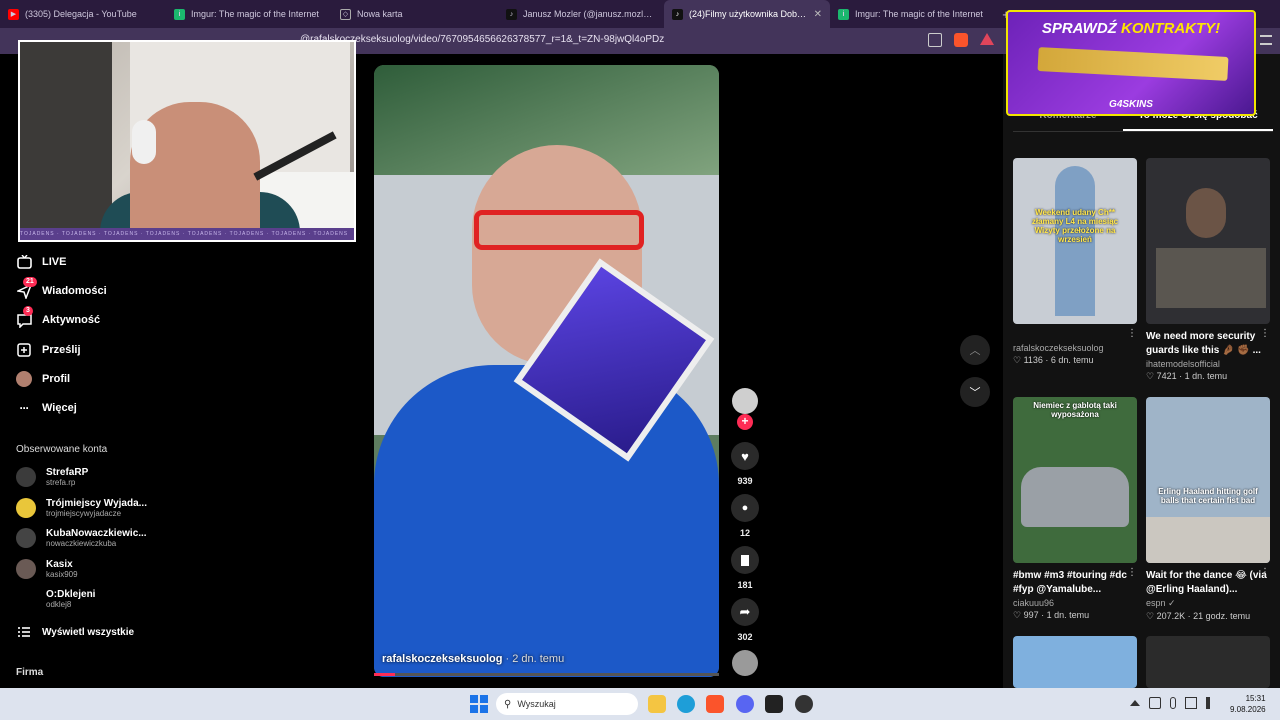 Image resolution: width=1280 pixels, height=720 pixels. What do you see at coordinates (804, 704) in the screenshot?
I see `obs-icon` at bounding box center [804, 704].